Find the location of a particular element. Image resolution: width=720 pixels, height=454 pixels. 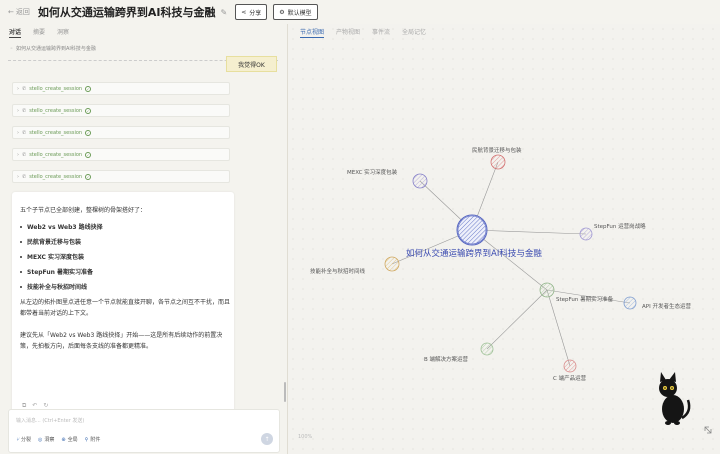

graph-node: 民航背景迁移与包装 is located at coordinates (497, 158).